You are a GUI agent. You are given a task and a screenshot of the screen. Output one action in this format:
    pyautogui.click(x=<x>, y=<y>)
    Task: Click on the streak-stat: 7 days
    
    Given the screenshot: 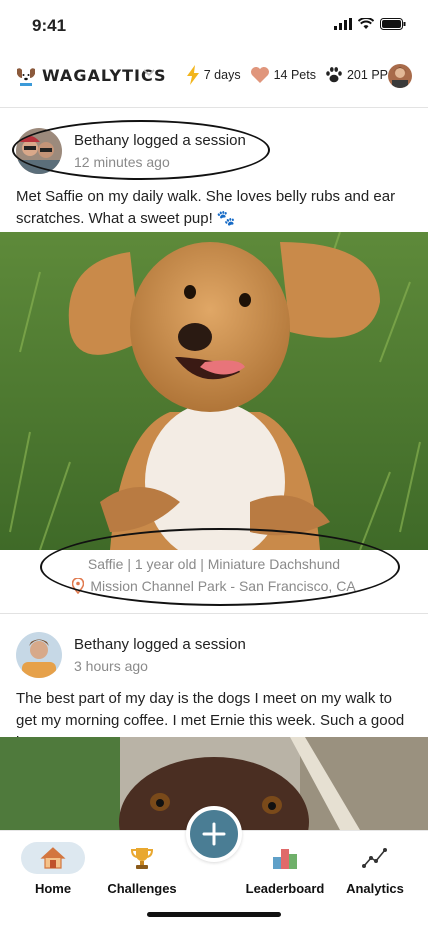 What is the action you would take?
    pyautogui.click(x=213, y=75)
    